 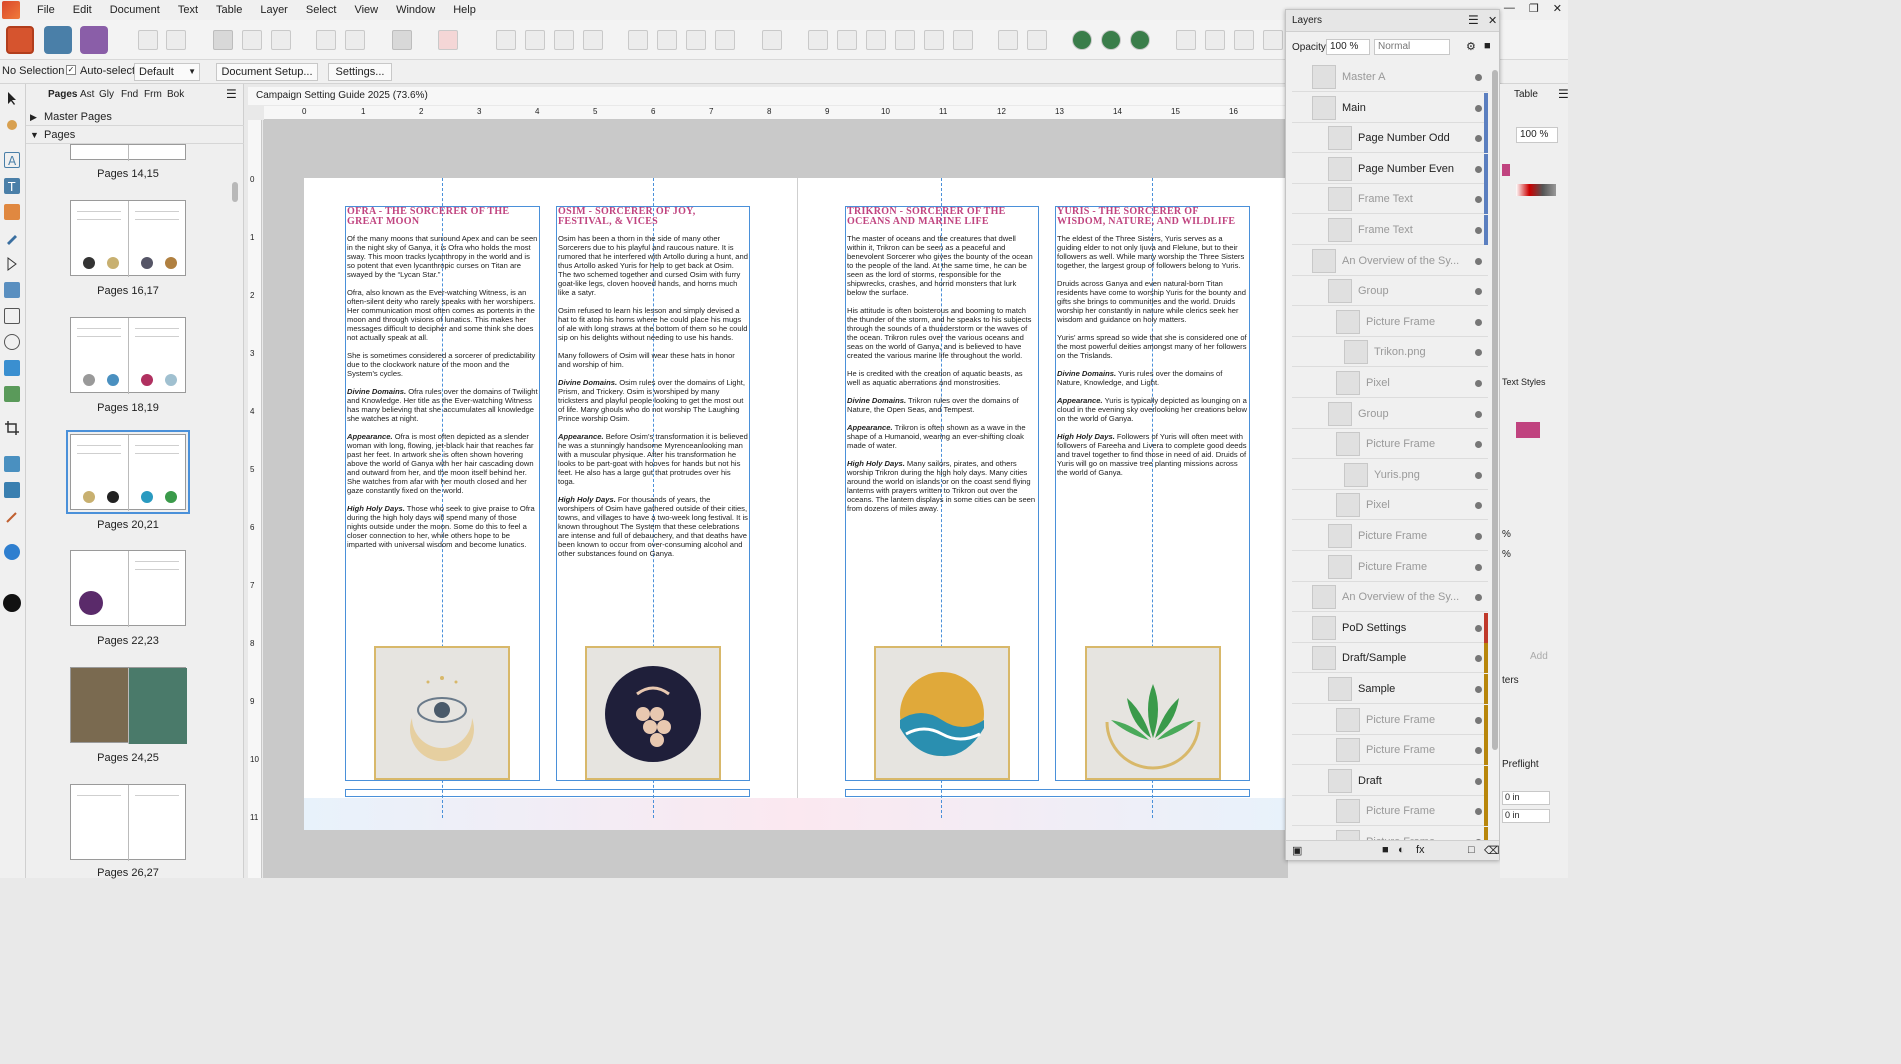 What do you see at coordinates (12, 238) in the screenshot?
I see `pen-tool-icon` at bounding box center [12, 238].